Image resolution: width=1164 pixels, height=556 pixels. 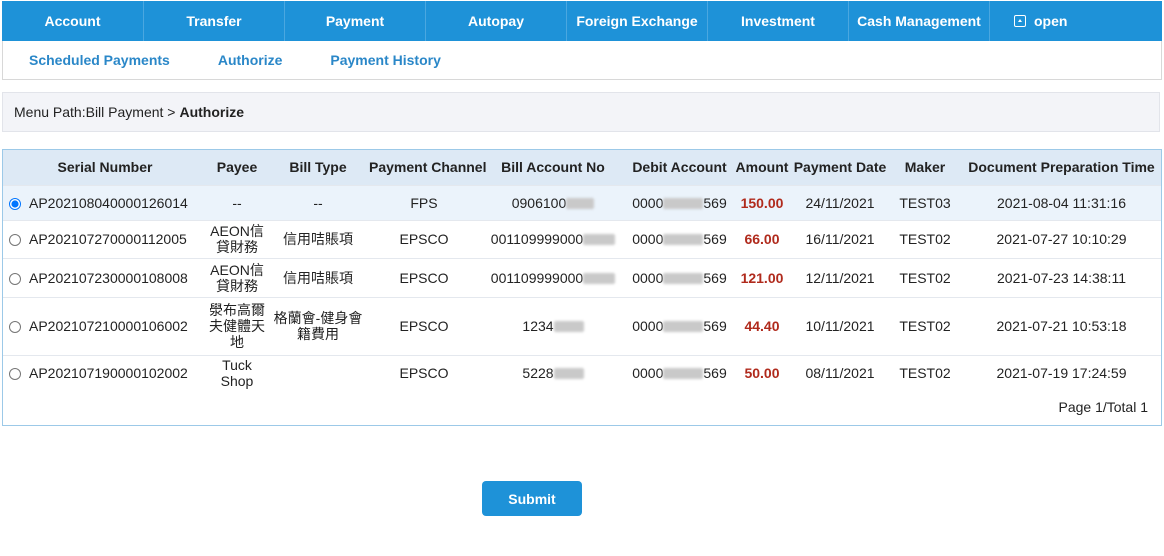 What do you see at coordinates (237, 202) in the screenshot?
I see `payee-cell: --` at bounding box center [237, 202].